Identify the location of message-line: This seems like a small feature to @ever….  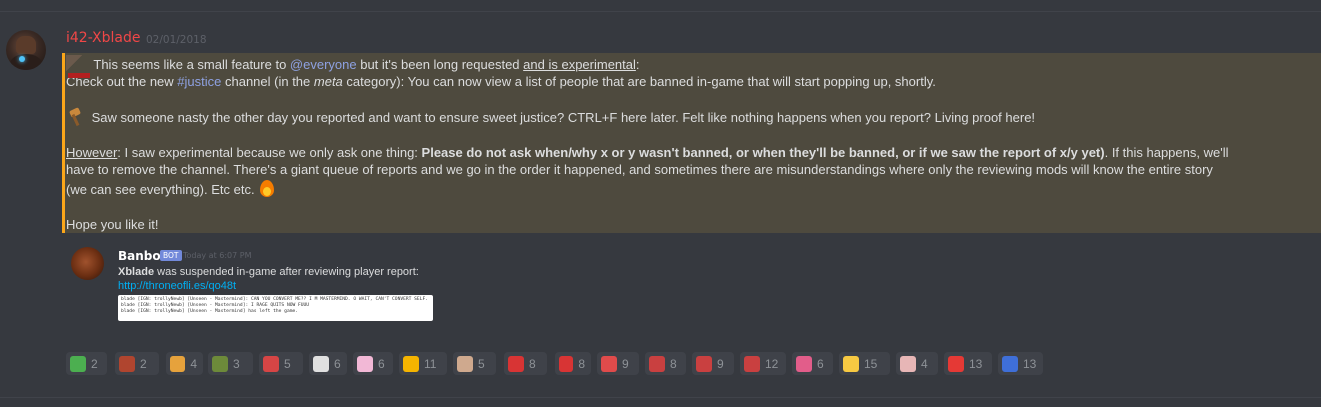
(686, 66).